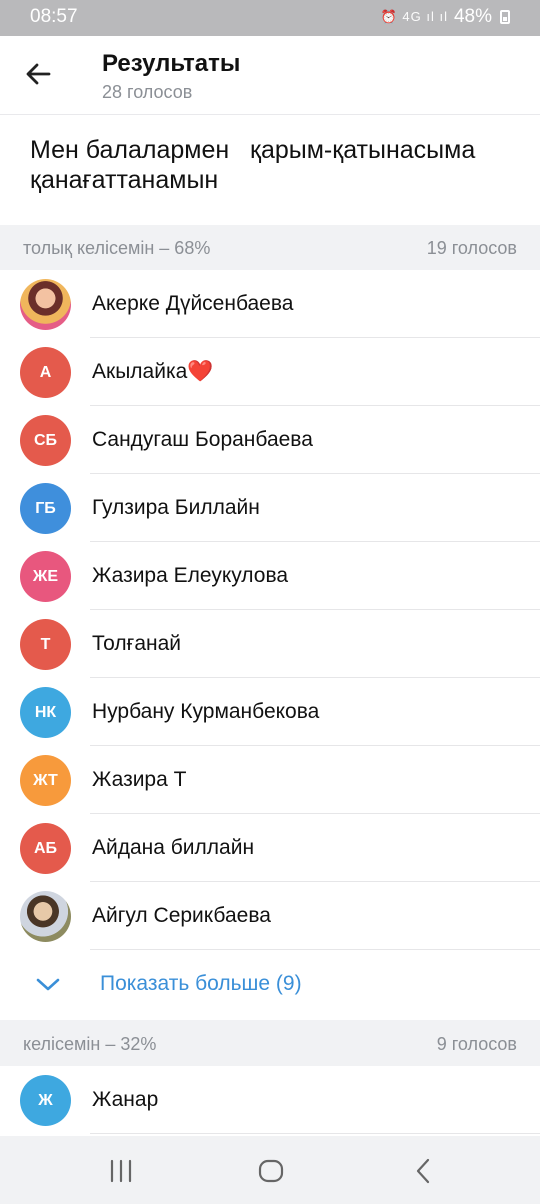 The width and height of the screenshot is (540, 1204). What do you see at coordinates (54, 16) in the screenshot?
I see `status-time: 08:57` at bounding box center [54, 16].